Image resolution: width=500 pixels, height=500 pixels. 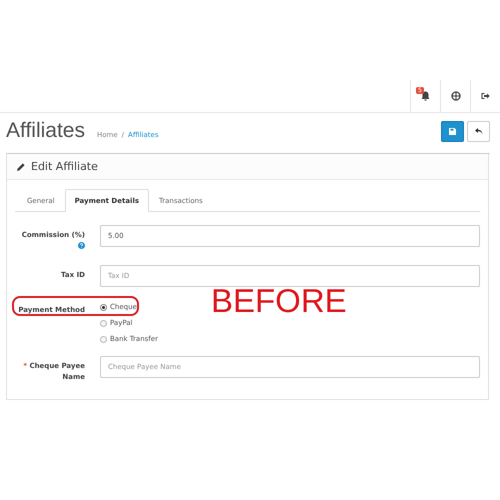 I want to click on back-button, so click(x=478, y=131).